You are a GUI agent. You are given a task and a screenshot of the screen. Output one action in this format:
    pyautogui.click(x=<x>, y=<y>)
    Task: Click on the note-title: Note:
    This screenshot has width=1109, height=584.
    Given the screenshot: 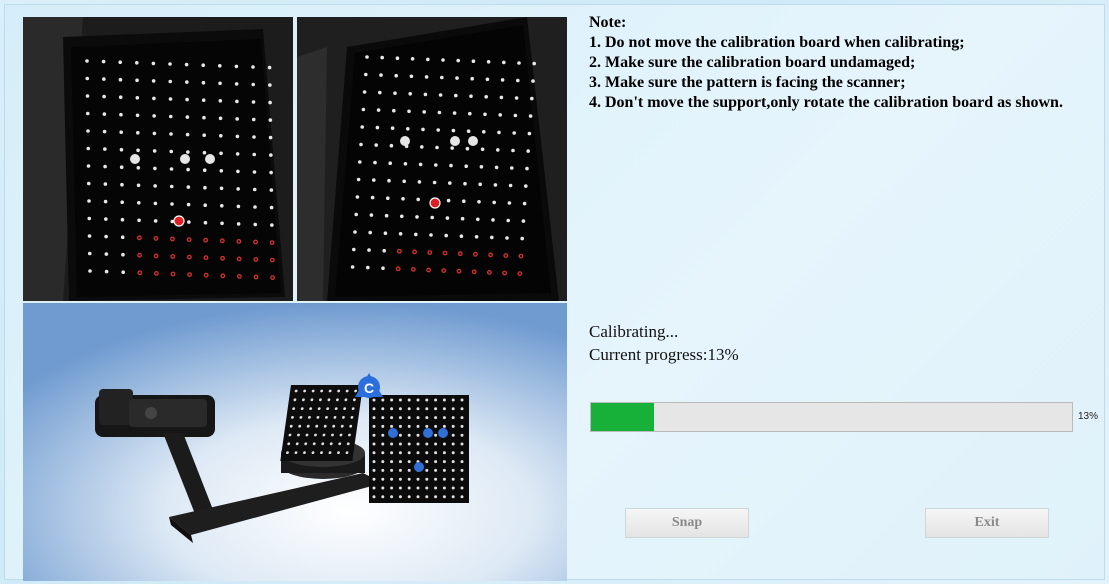 What is the action you would take?
    pyautogui.click(x=608, y=22)
    